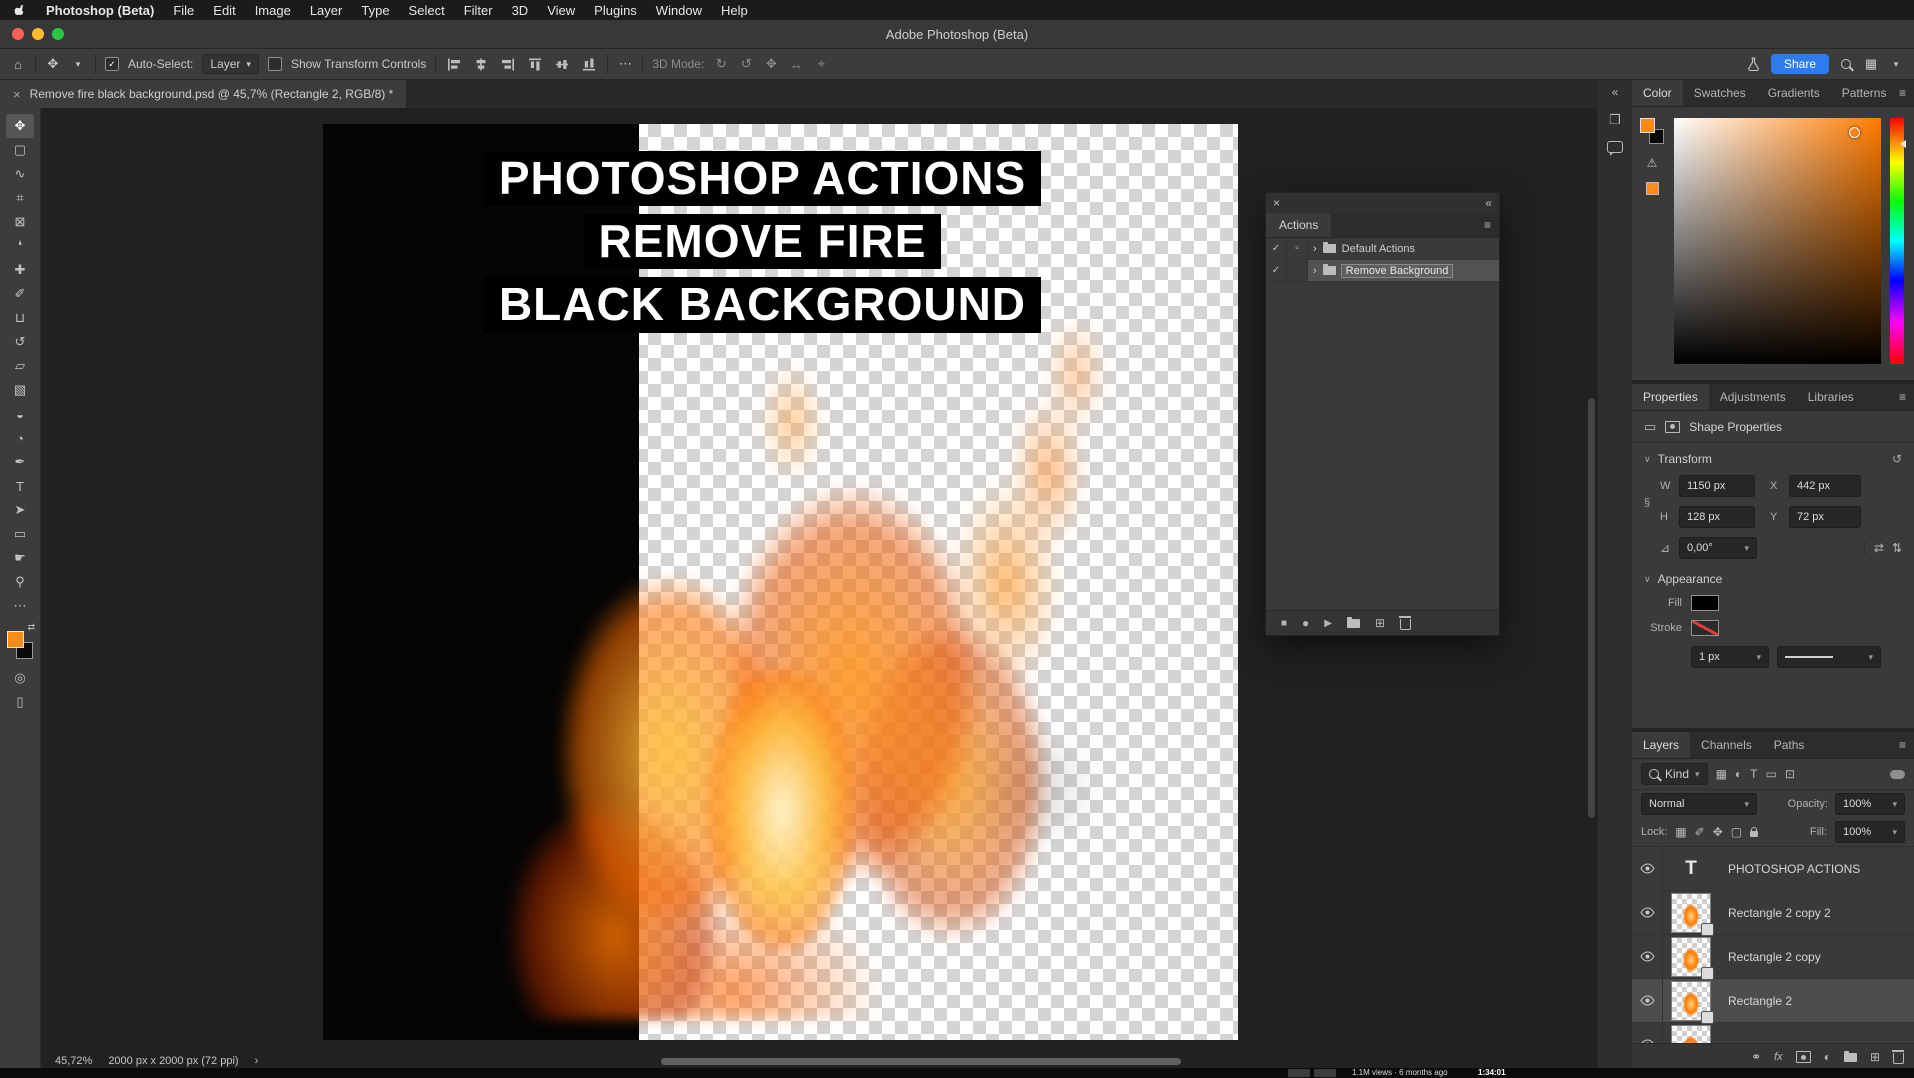  I want to click on marquee-tool: ▢, so click(20, 150).